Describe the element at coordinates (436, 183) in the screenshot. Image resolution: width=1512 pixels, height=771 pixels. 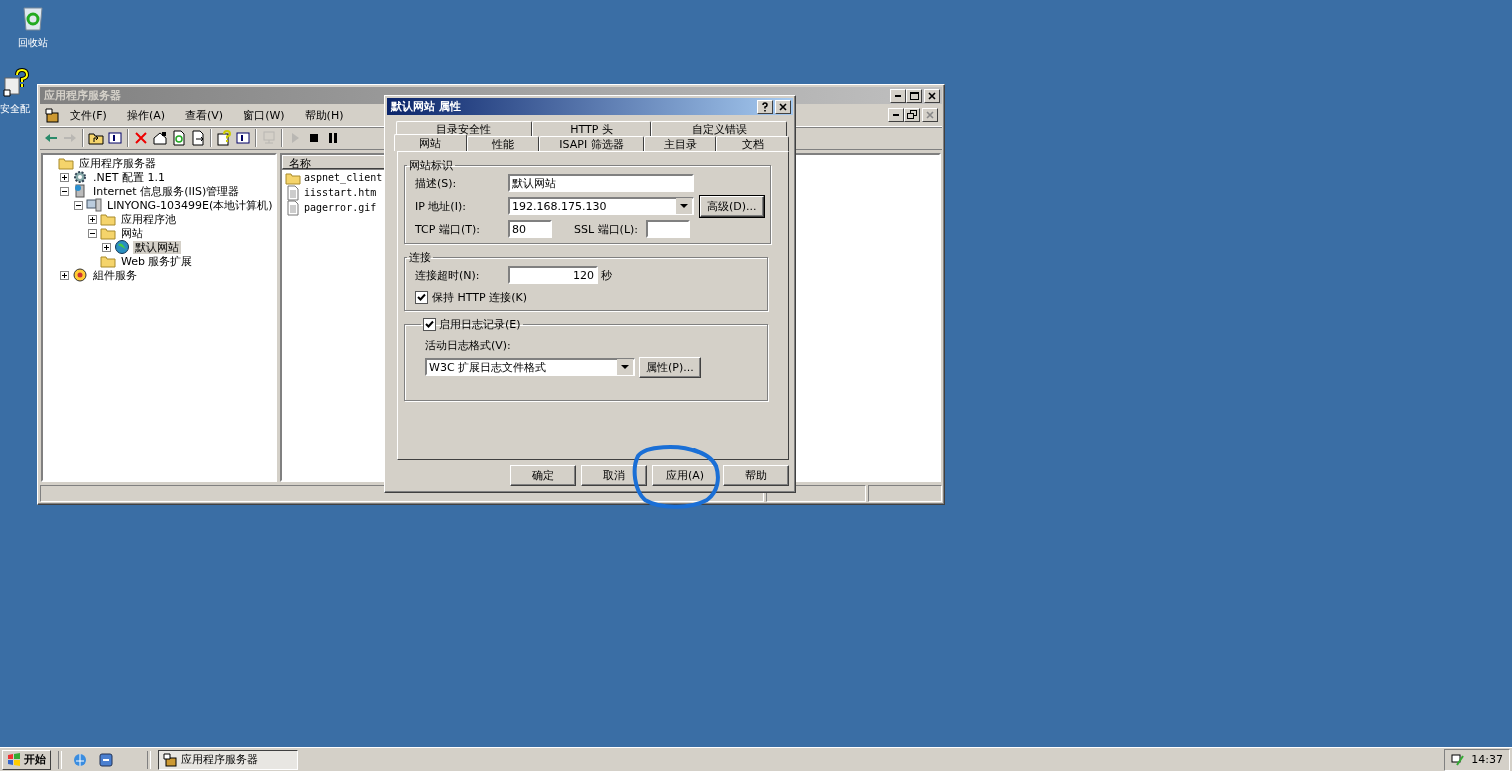
I see `field-label: 描述(S):` at that location.